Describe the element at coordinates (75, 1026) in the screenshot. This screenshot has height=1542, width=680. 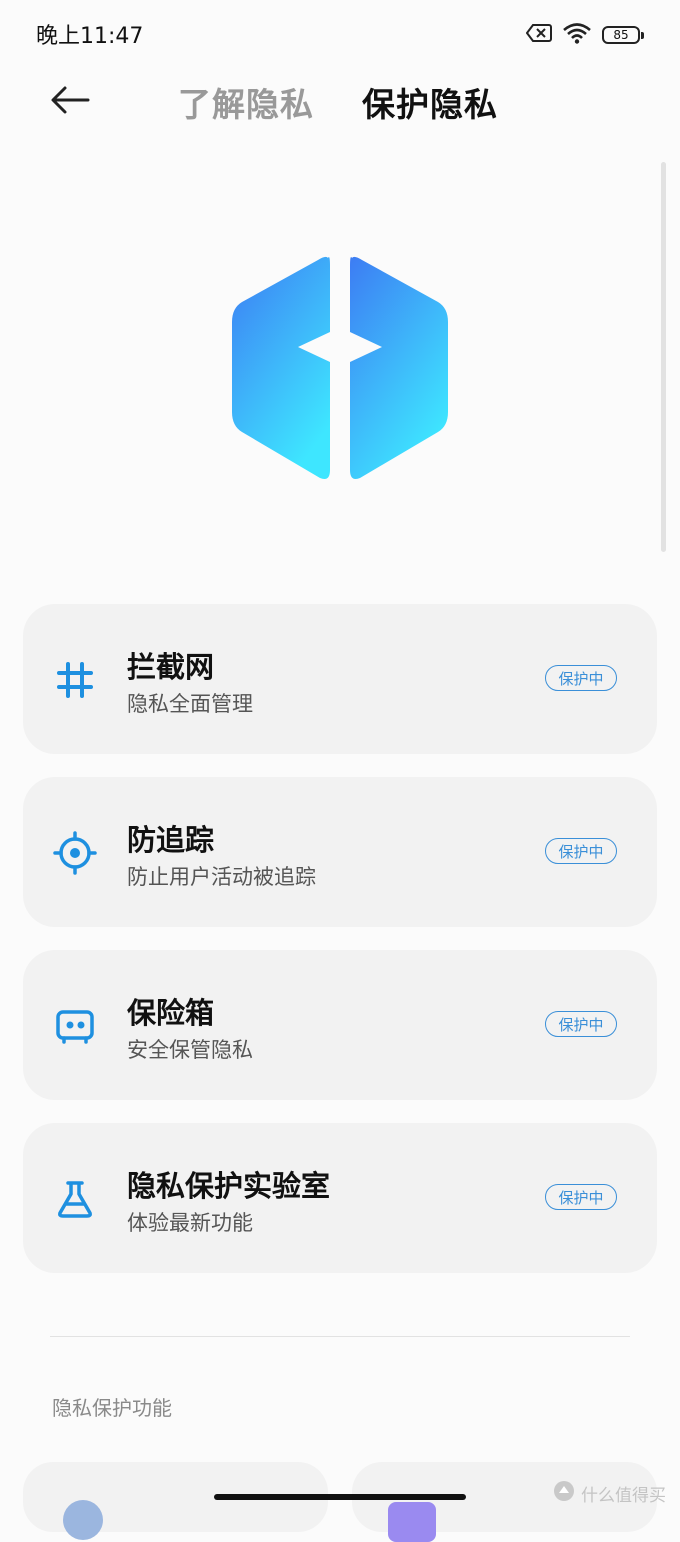
I see `safe-box-icon` at that location.